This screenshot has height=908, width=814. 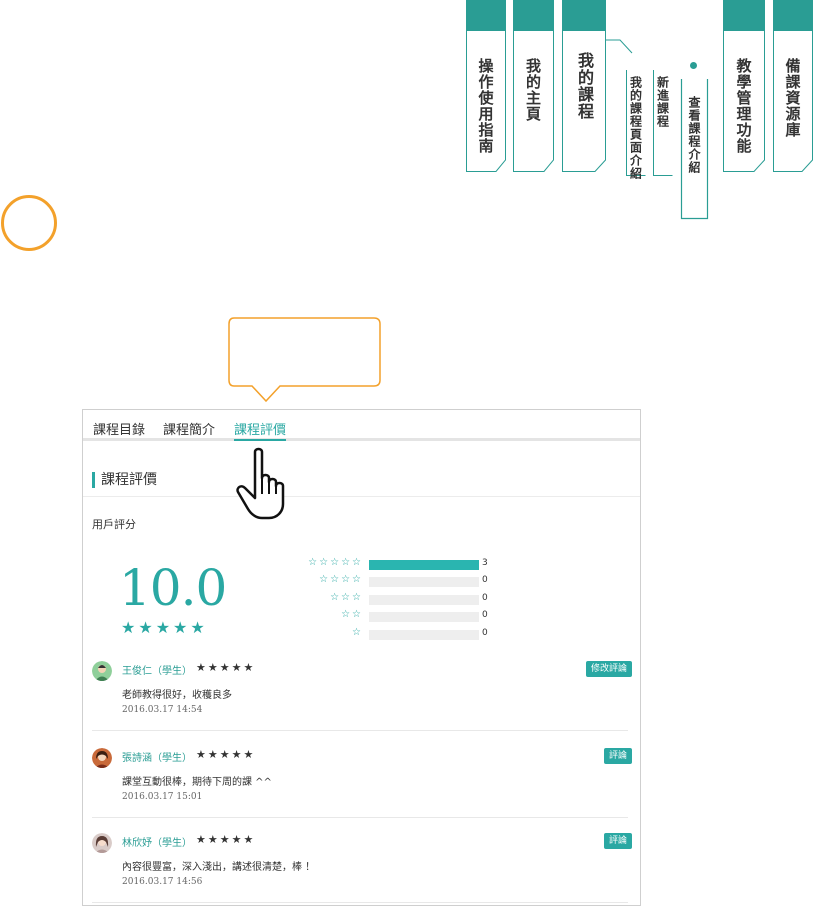 I want to click on star-icons: ☆, so click(x=357, y=632).